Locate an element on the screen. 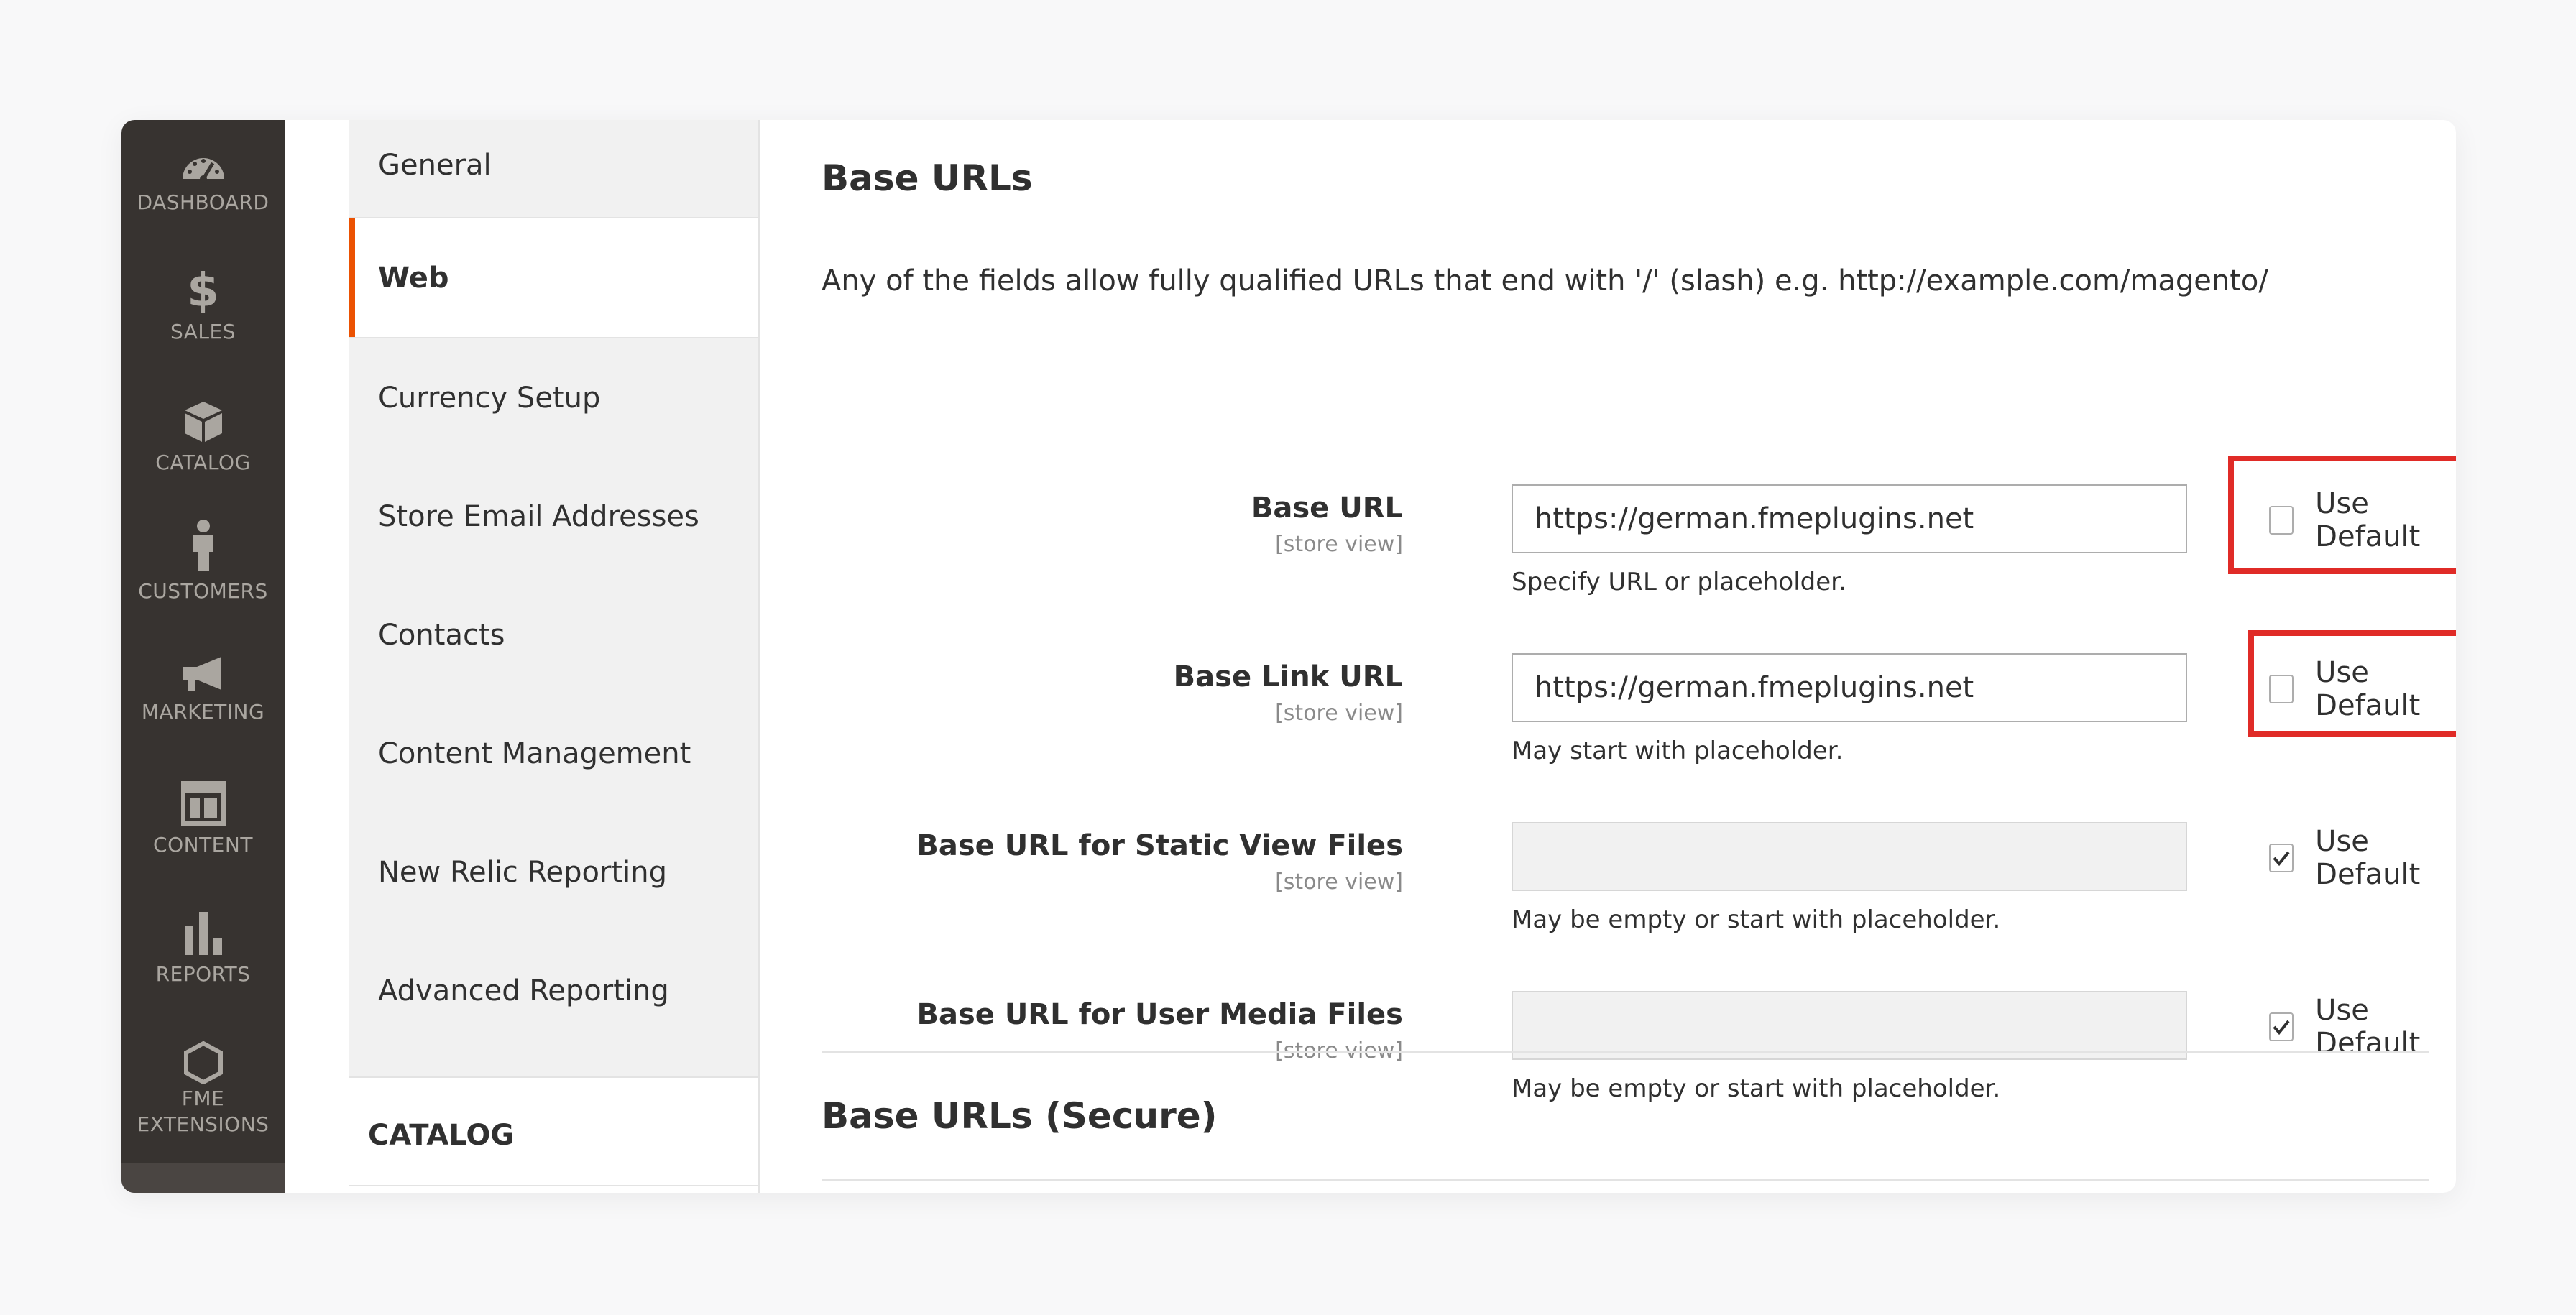  tab-label: Web is located at coordinates (413, 278).